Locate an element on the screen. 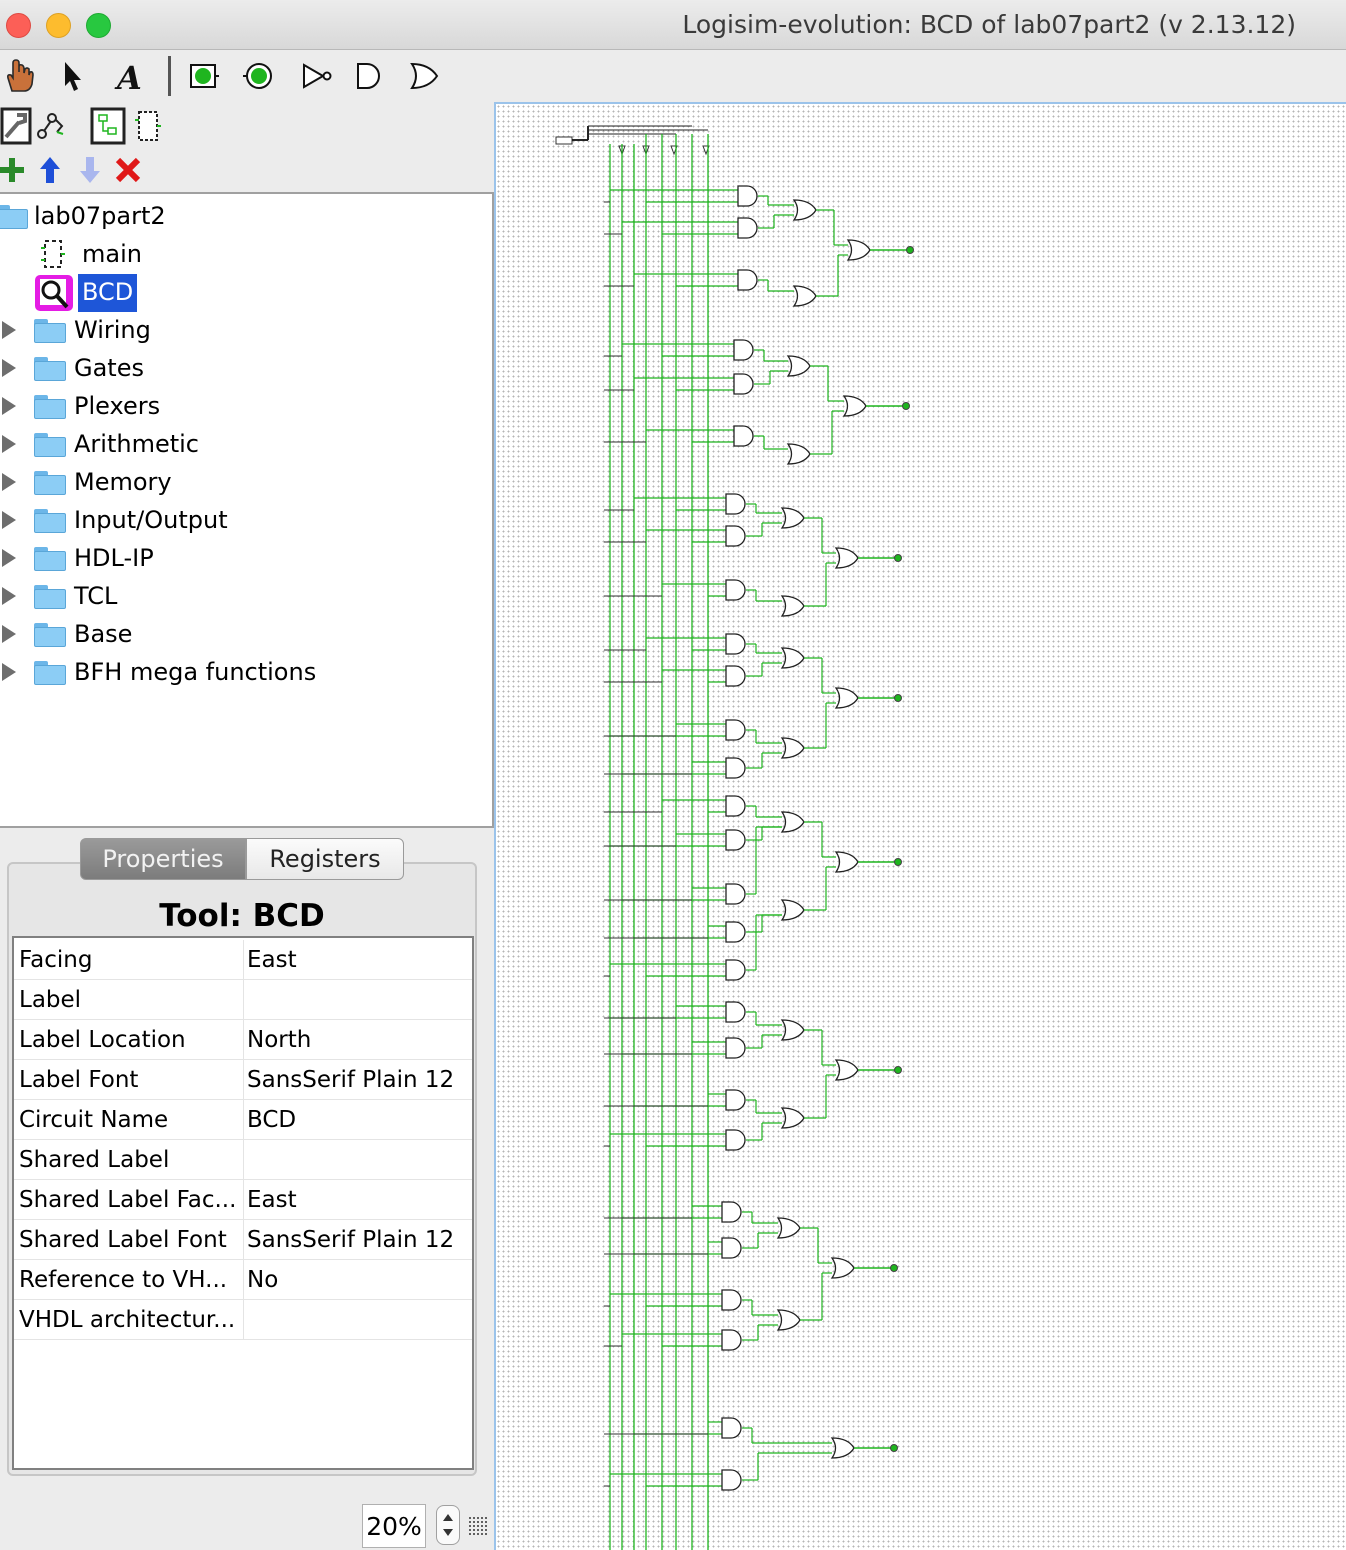 The width and height of the screenshot is (1346, 1550). library-gates: Gates is located at coordinates (245, 369).